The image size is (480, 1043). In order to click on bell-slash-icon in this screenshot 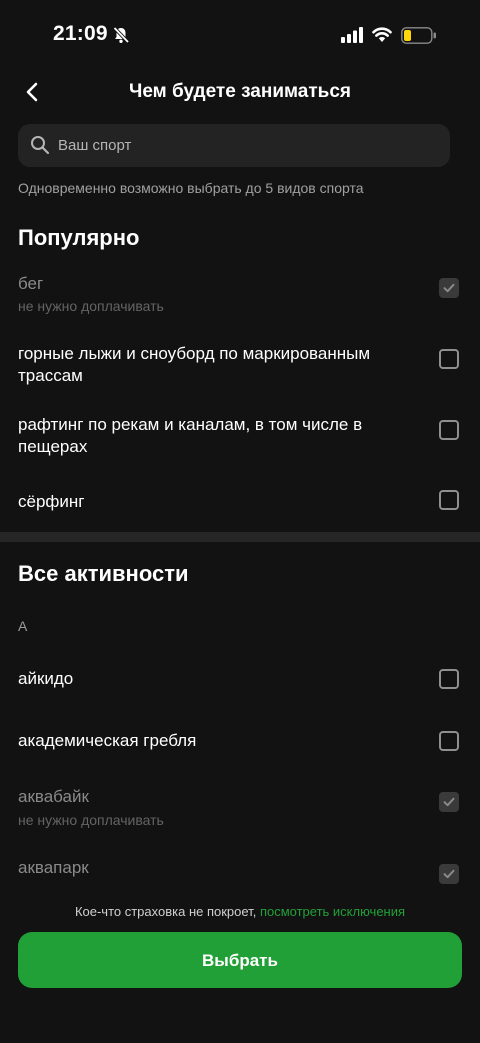, I will do `click(121, 37)`.